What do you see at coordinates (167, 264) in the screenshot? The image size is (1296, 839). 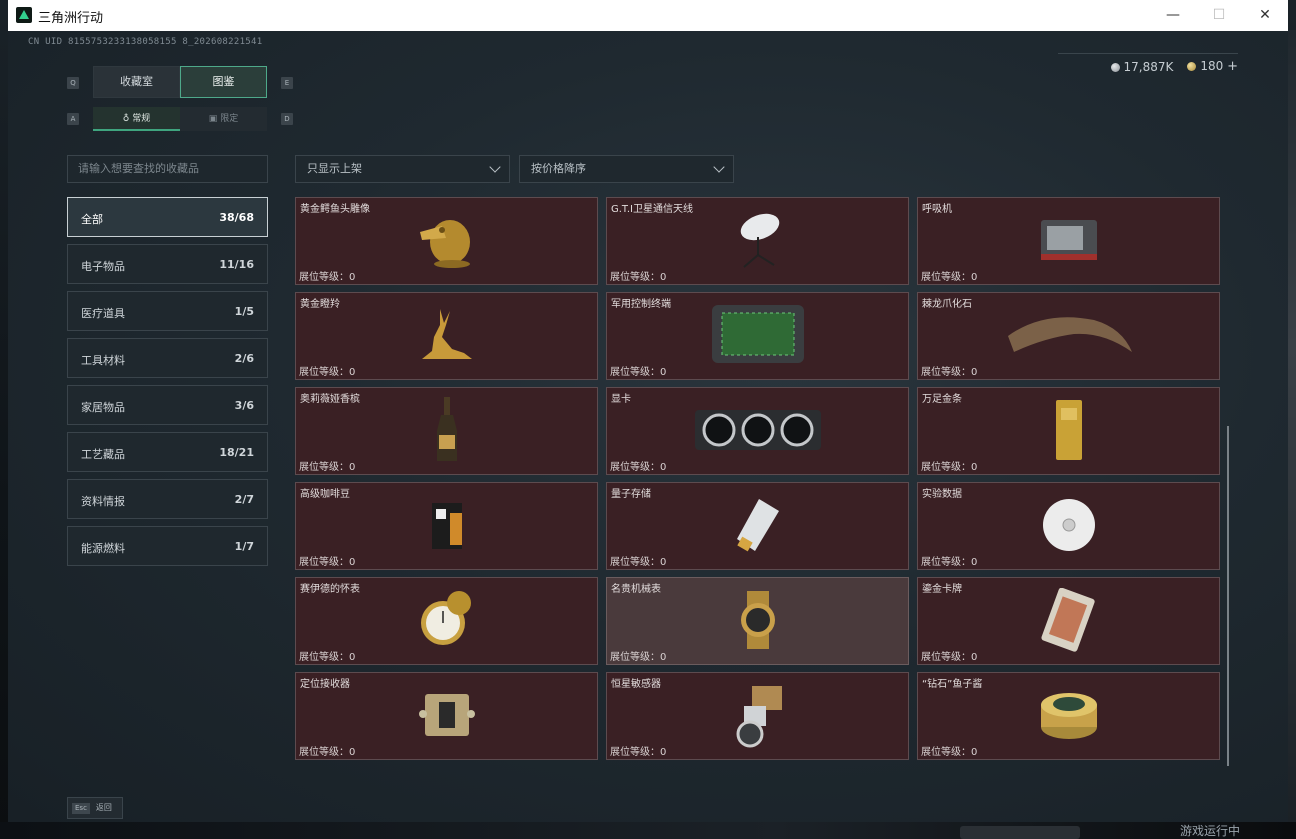 I see `category-item: 电子物品 11/16` at bounding box center [167, 264].